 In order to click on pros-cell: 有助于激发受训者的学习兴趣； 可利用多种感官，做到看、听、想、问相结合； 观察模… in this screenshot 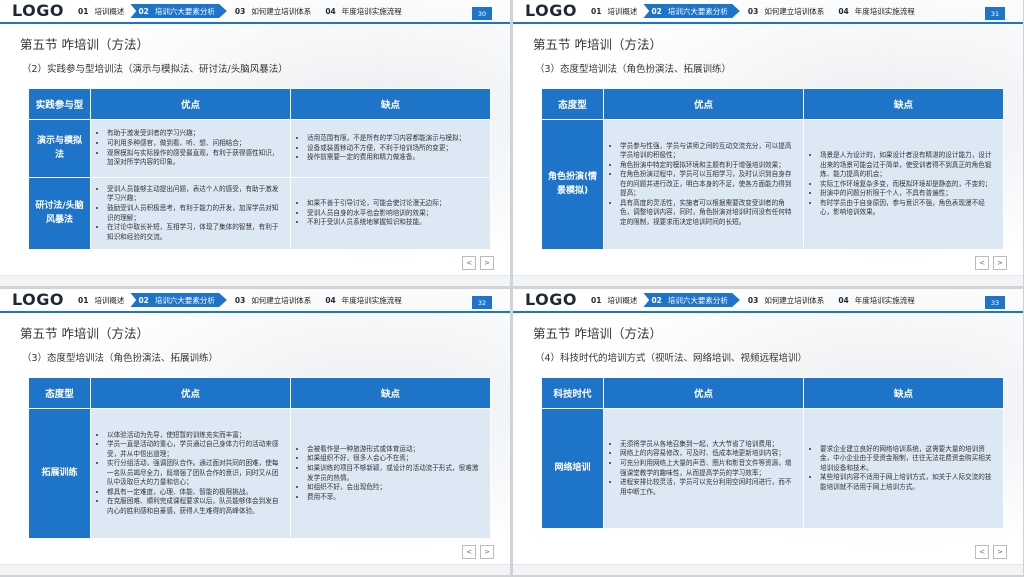, I will do `click(190, 148)`.